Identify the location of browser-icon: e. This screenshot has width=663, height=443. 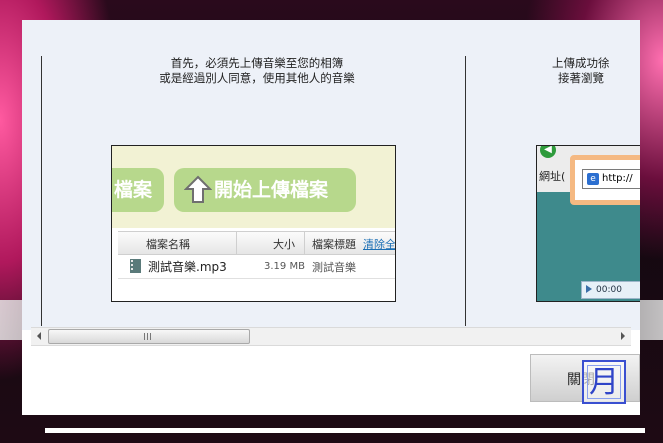
(593, 179).